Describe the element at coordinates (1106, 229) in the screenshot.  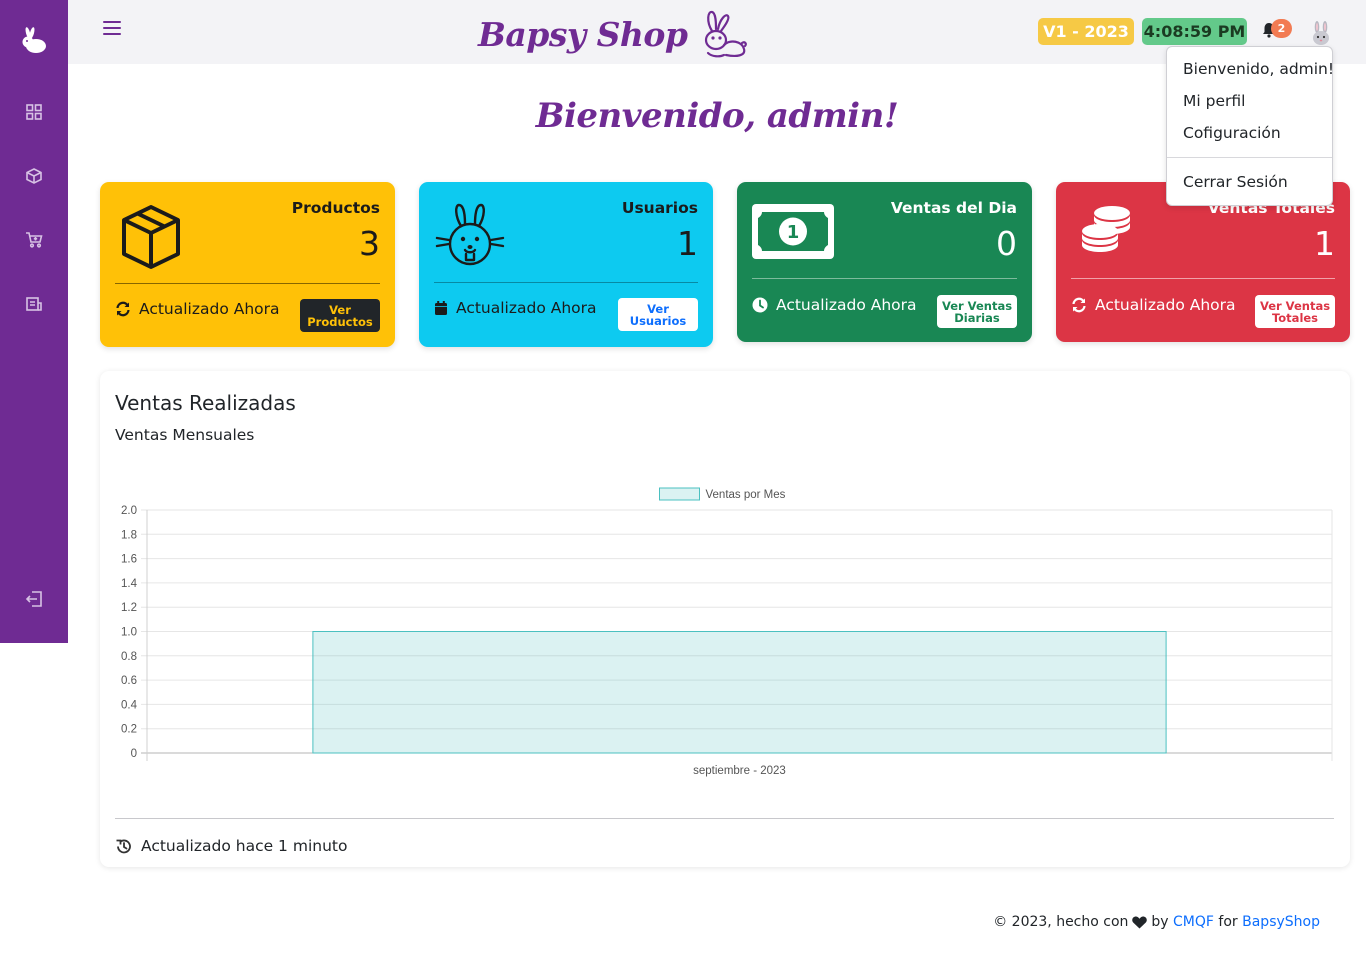
I see `coins-icon` at that location.